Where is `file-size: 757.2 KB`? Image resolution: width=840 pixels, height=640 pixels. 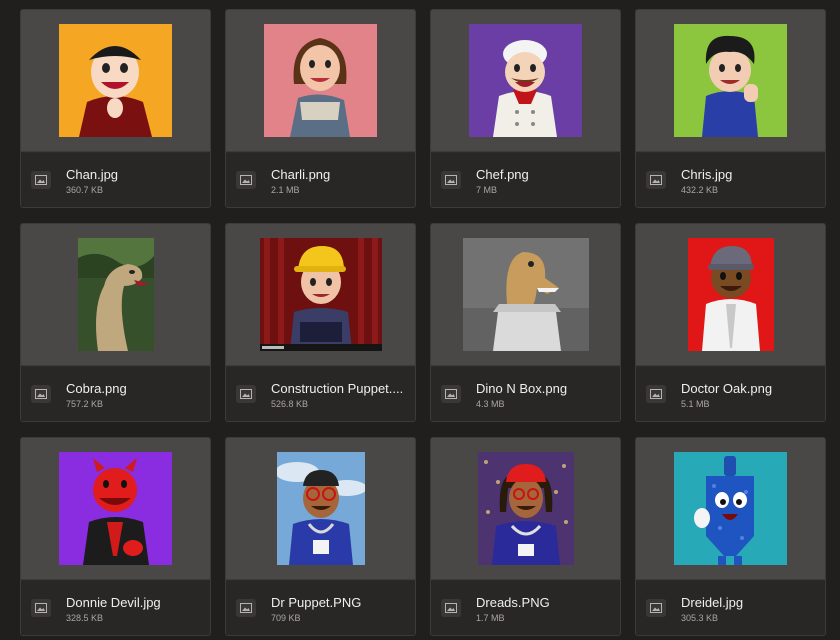
file-size: 757.2 KB is located at coordinates (85, 404).